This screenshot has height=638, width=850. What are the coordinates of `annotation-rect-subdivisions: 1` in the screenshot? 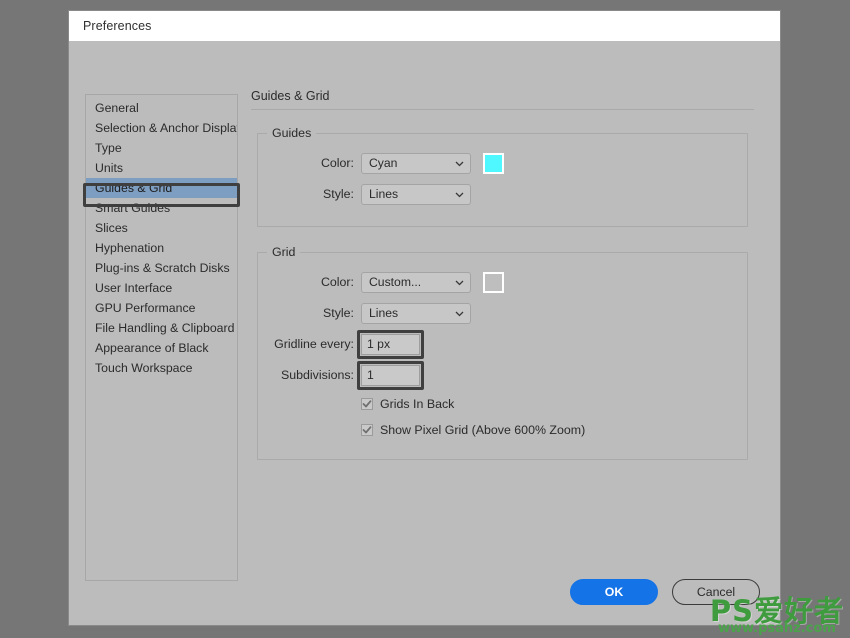 It's located at (390, 375).